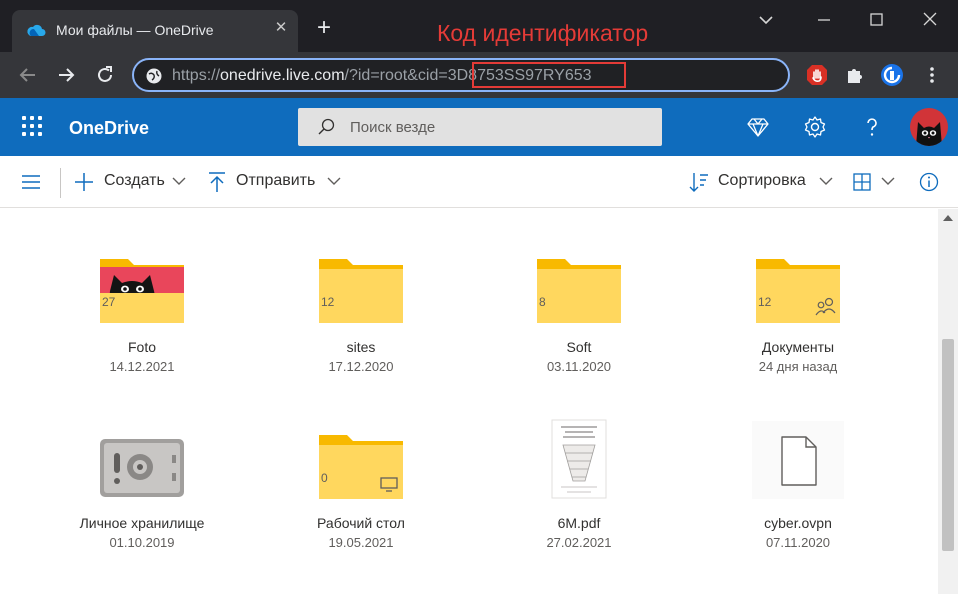  Describe the element at coordinates (361, 467) in the screenshot. I see `desktop-folder-icon` at that location.